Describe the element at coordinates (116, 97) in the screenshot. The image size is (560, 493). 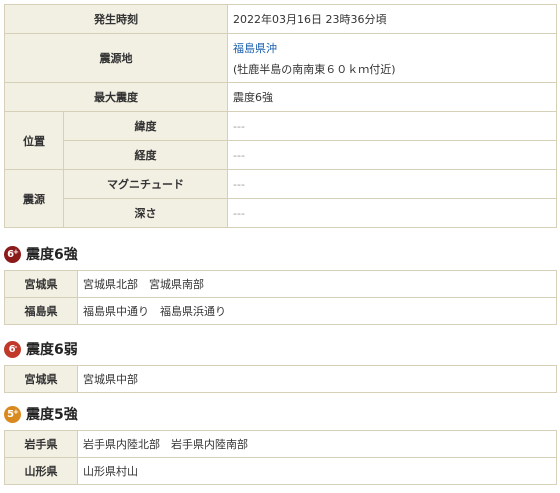
I see `max-intensity-label: 最大震度` at that location.